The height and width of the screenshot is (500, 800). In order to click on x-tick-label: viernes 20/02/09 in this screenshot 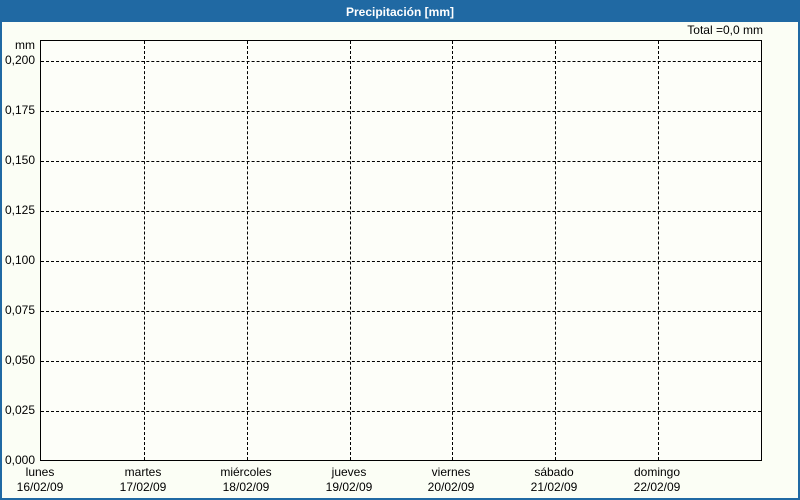, I will do `click(451, 479)`.